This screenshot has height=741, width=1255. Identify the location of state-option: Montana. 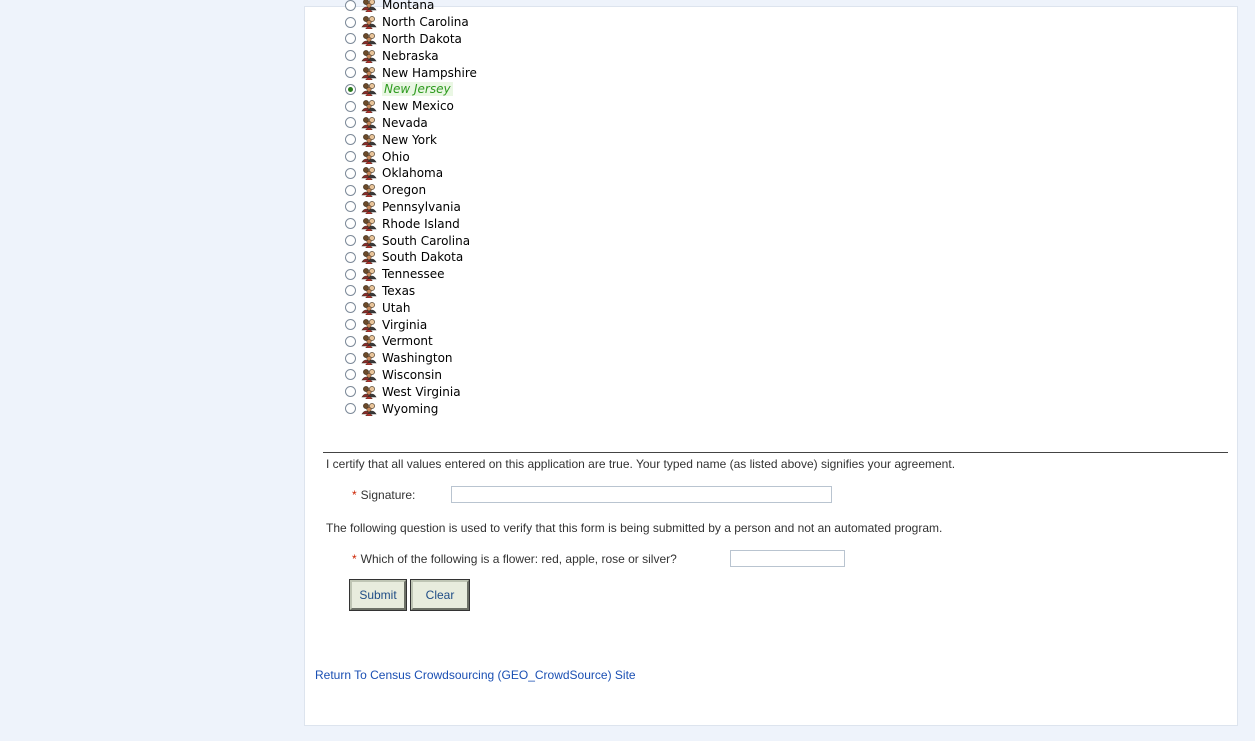
(411, 7).